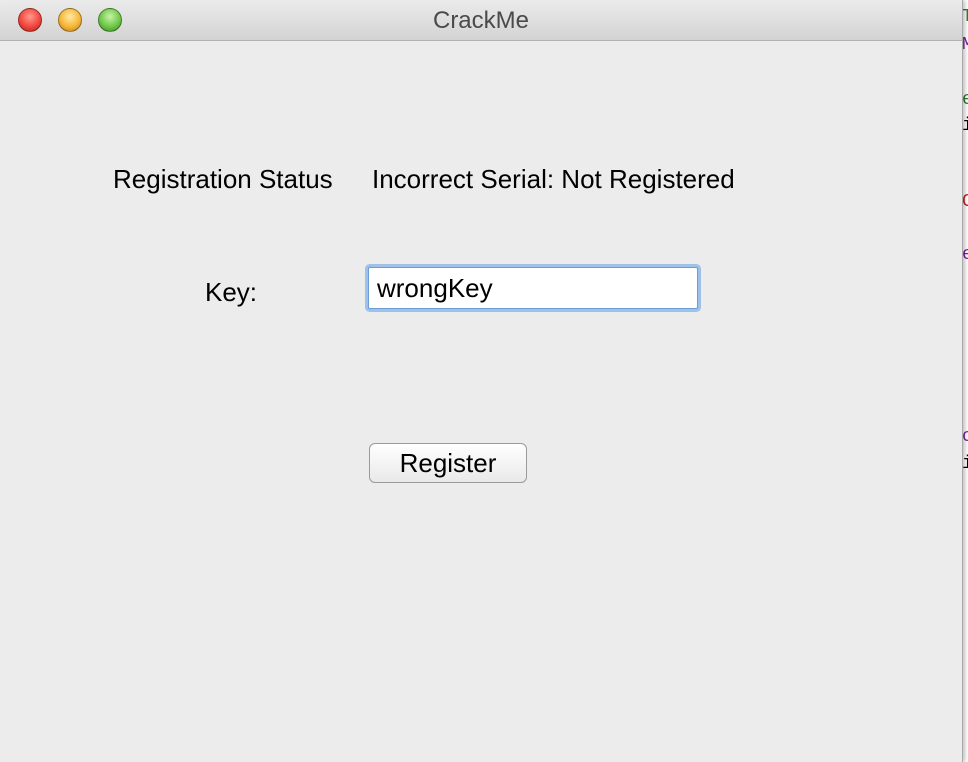  I want to click on key-input, so click(533, 288).